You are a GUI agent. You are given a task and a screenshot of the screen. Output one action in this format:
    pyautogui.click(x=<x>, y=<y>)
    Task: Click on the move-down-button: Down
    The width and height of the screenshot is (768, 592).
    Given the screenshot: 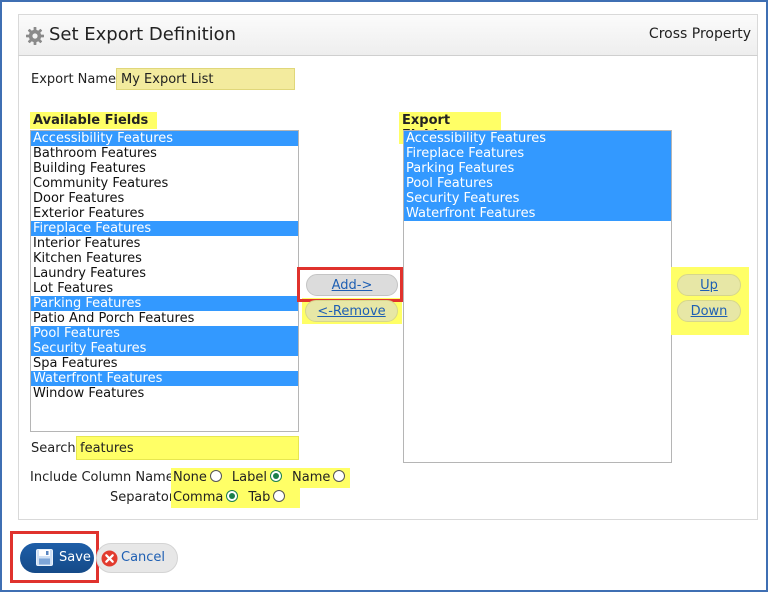 What is the action you would take?
    pyautogui.click(x=709, y=311)
    